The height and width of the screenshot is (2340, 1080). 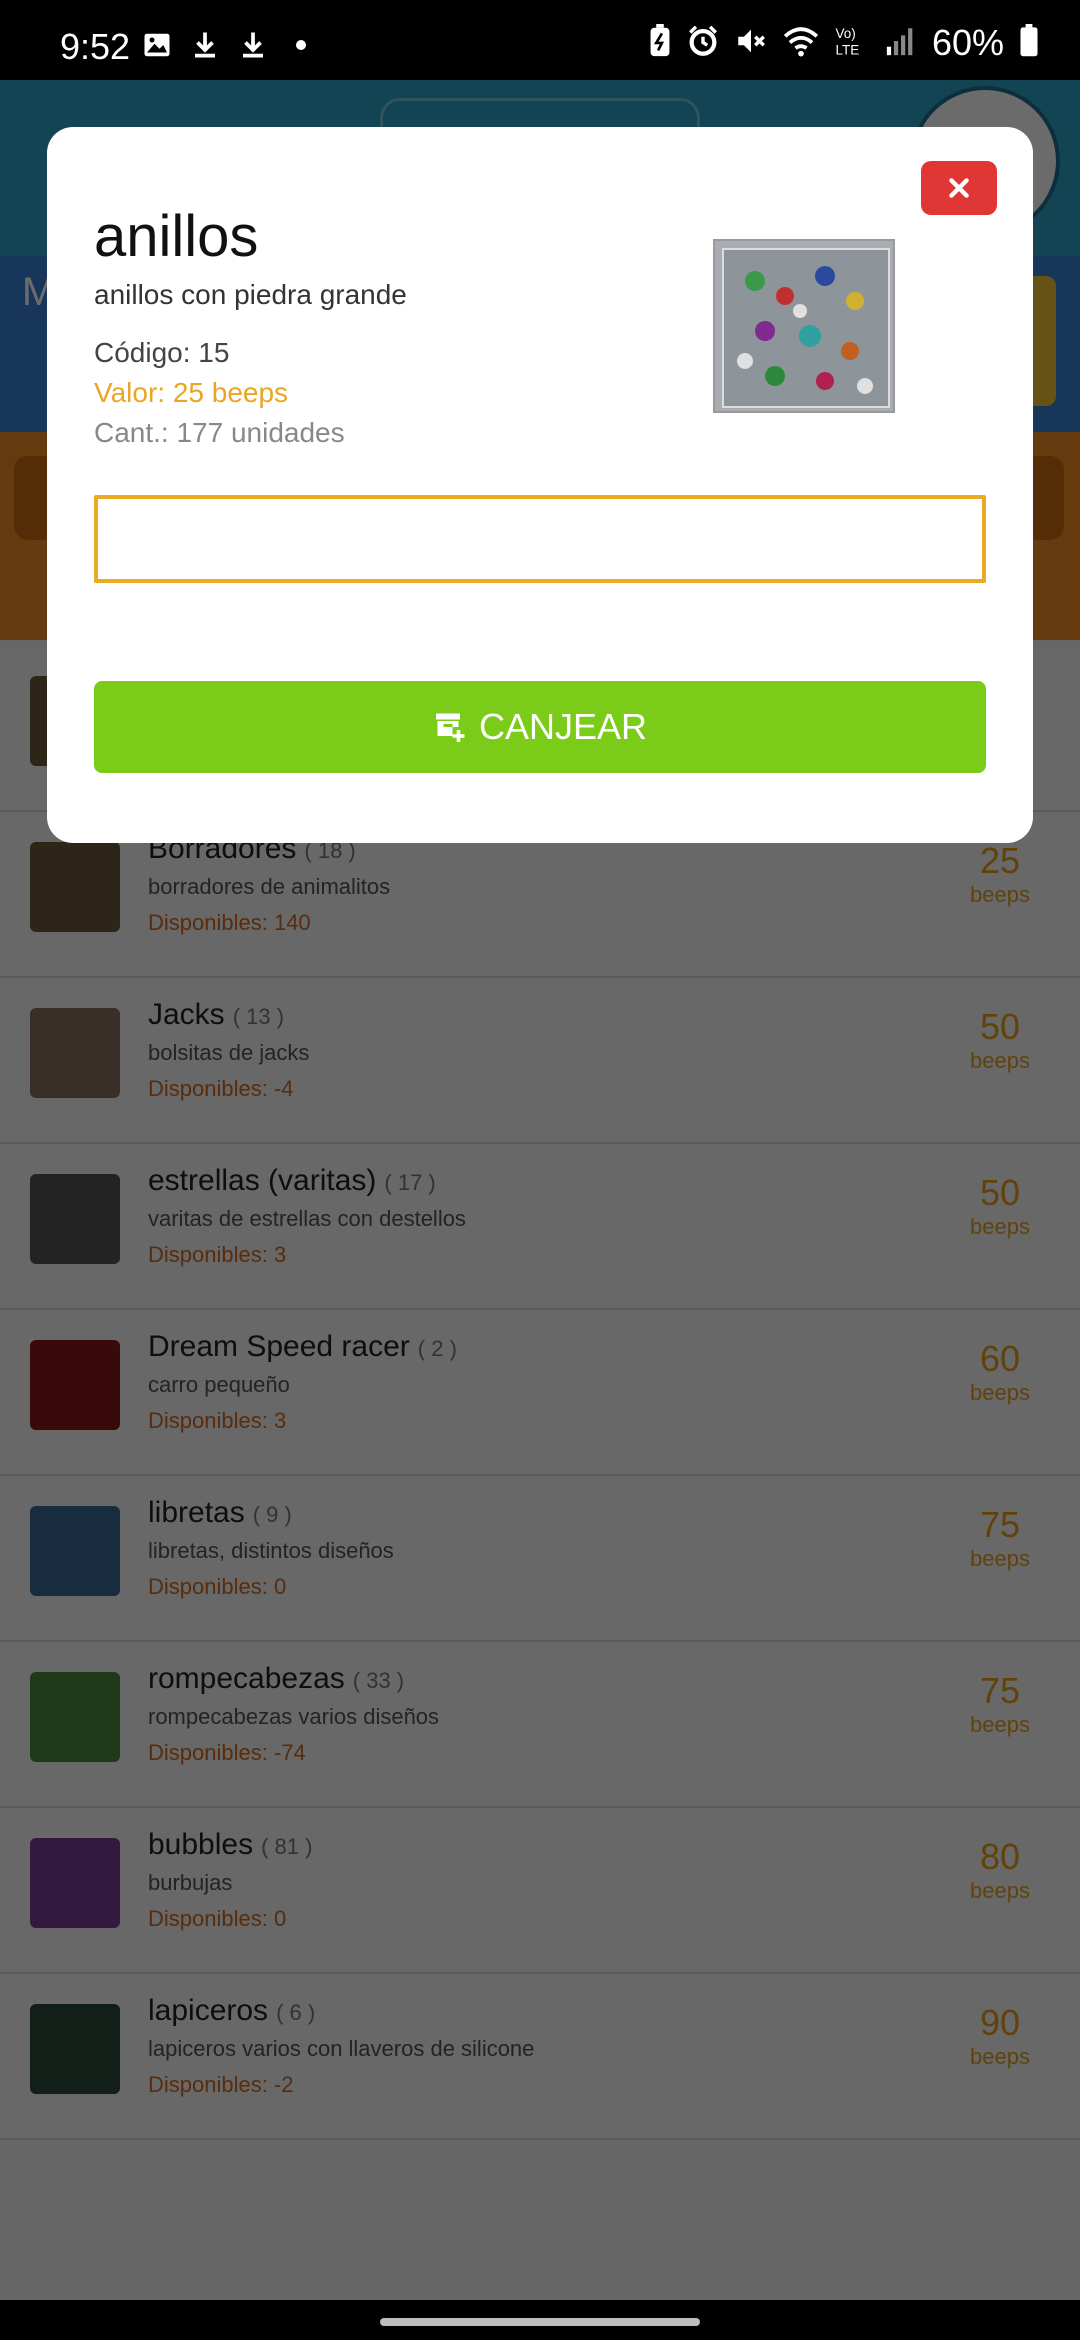 I want to click on image-icon, so click(x=157, y=45).